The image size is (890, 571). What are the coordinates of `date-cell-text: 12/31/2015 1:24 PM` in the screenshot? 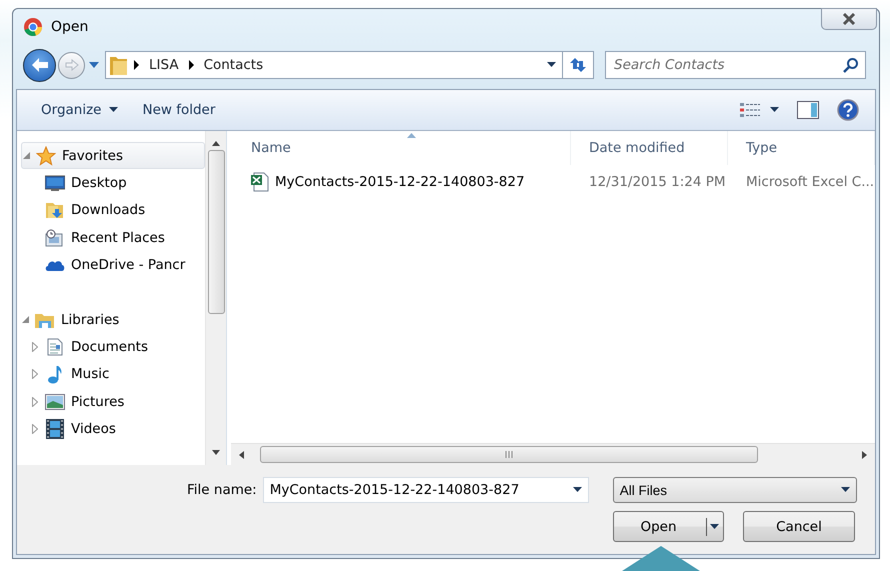 It's located at (657, 182).